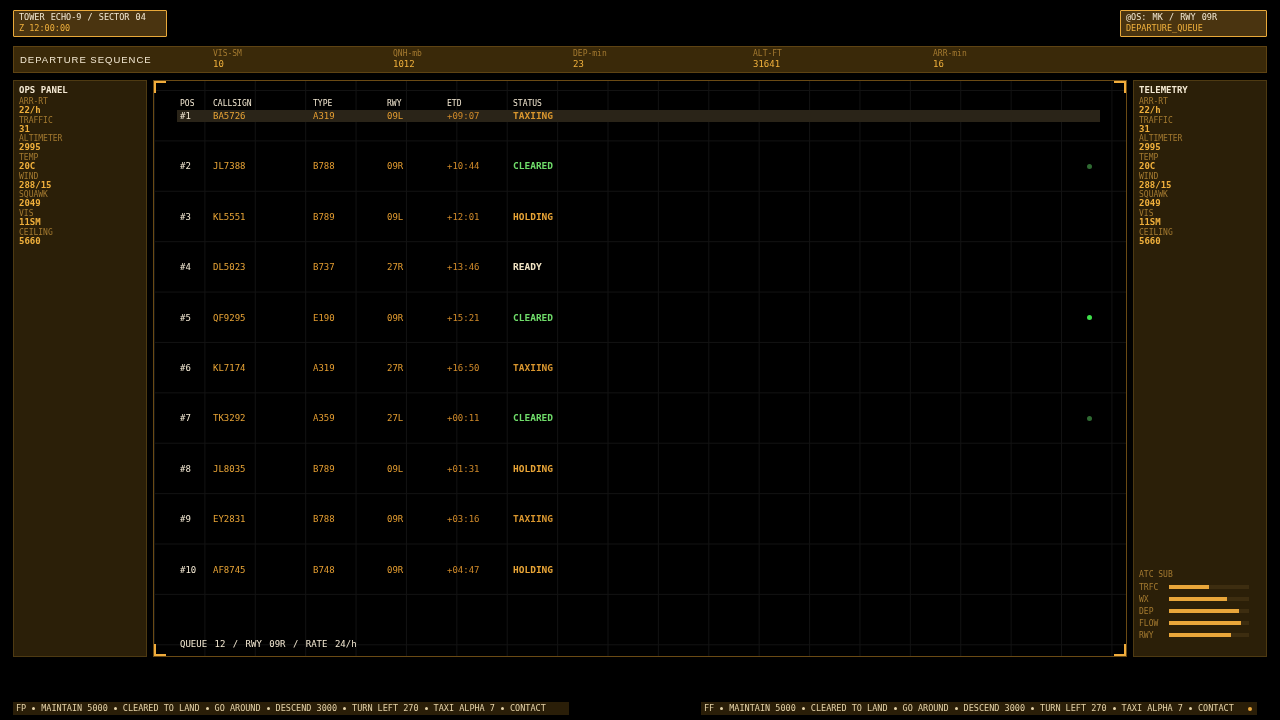 The width and height of the screenshot is (1280, 720). I want to click on table-row: #10 AF8745 B748 09R +04:47 HOLDING, so click(638, 569).